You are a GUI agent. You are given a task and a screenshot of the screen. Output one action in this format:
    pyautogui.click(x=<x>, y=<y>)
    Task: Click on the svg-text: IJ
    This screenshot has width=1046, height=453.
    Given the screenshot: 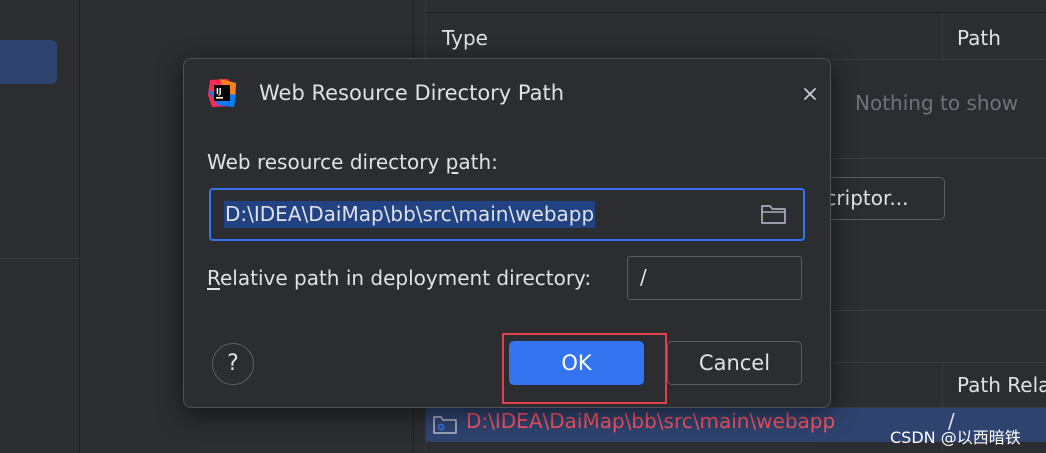 What is the action you would take?
    pyautogui.click(x=219, y=91)
    